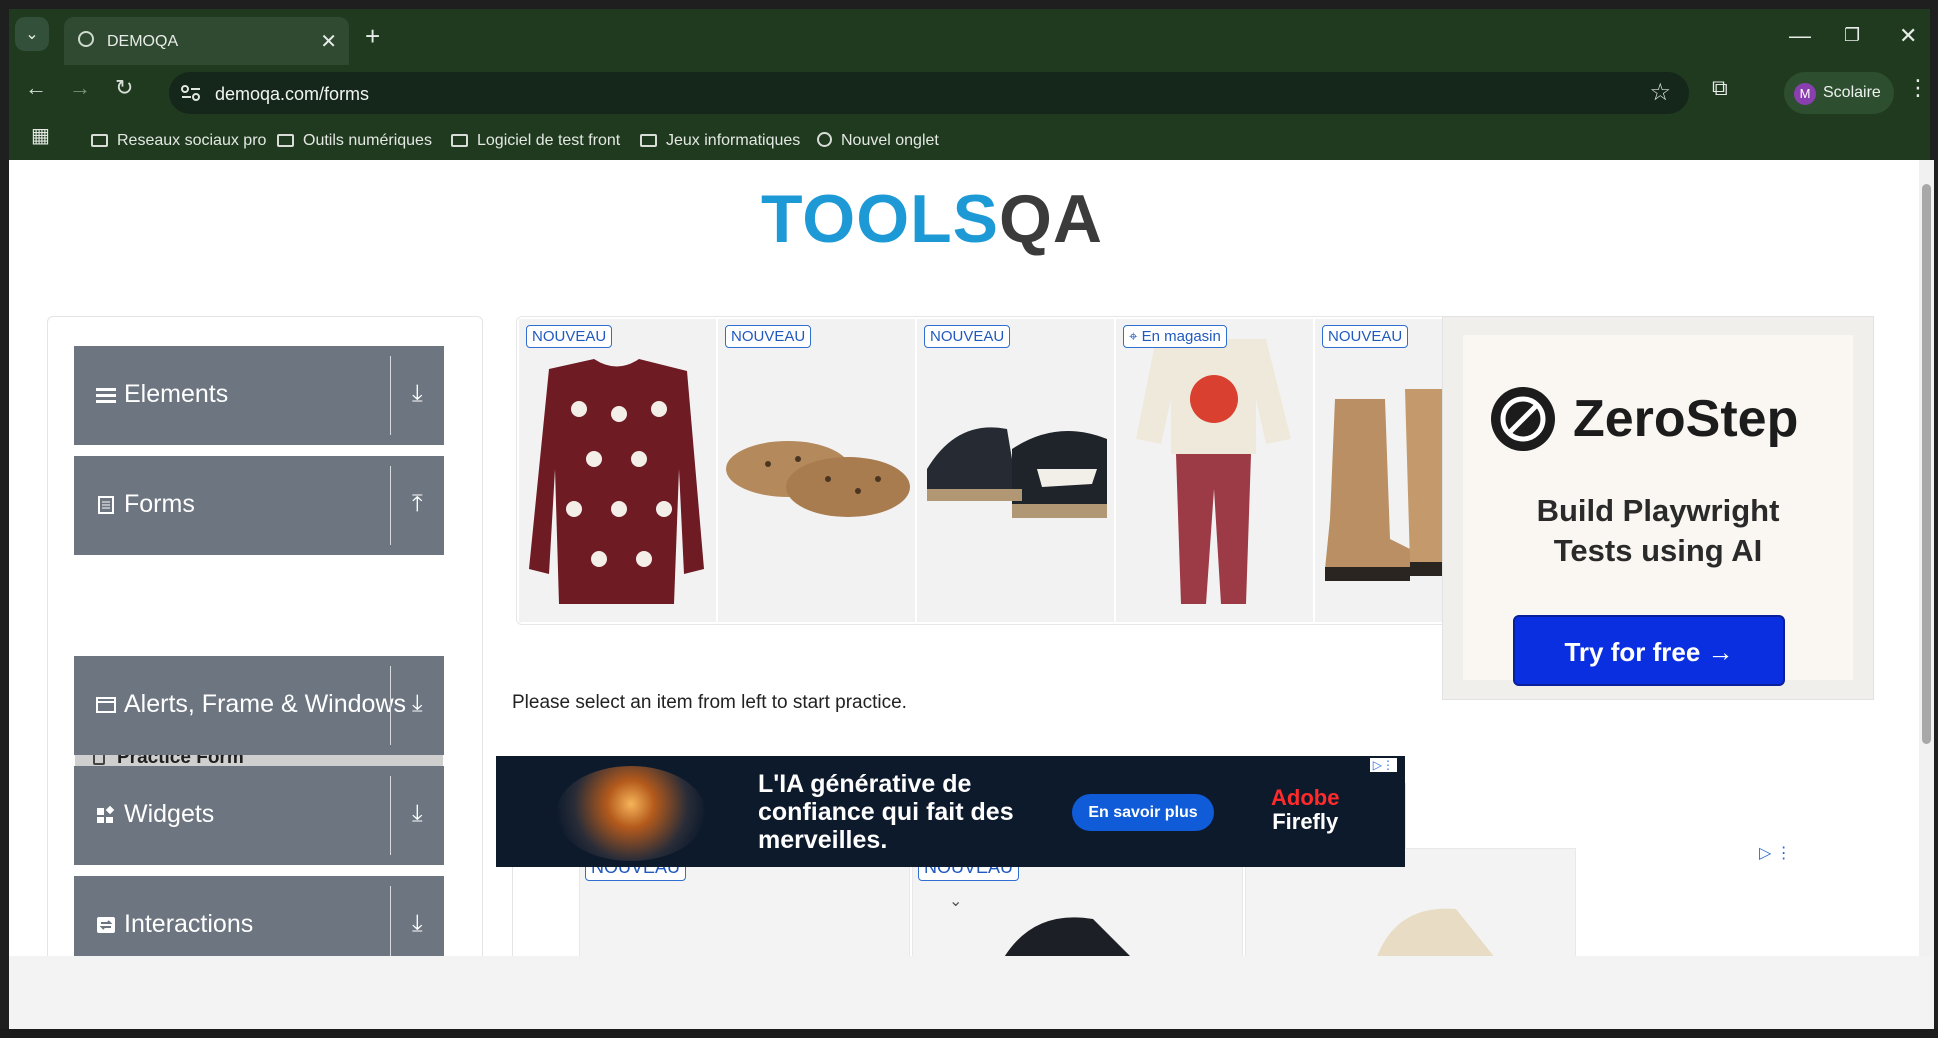 The height and width of the screenshot is (1038, 1938). What do you see at coordinates (417, 503) in the screenshot?
I see `upload-arrow-icon: ⤒` at bounding box center [417, 503].